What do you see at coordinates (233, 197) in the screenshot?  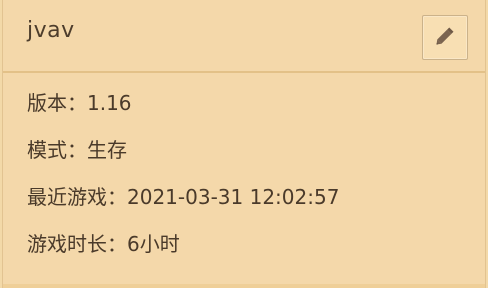 I see `last-played-value: 2021-03-31 12:02:57` at bounding box center [233, 197].